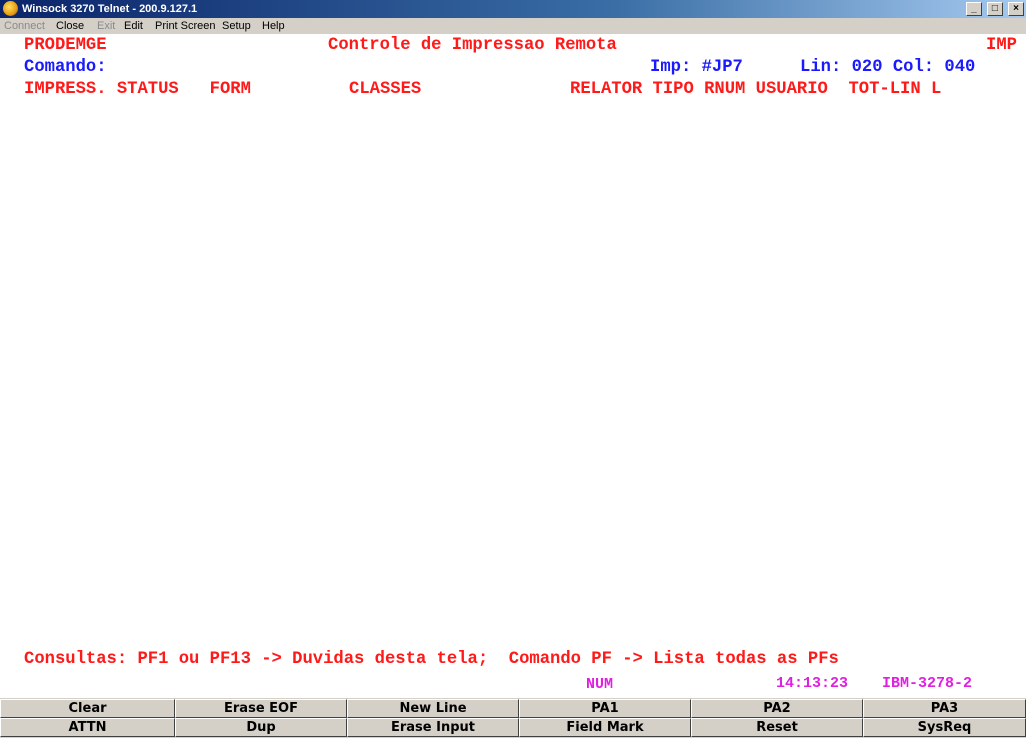  Describe the element at coordinates (888, 67) in the screenshot. I see `position-info: Lin: 020 Col: 040` at that location.